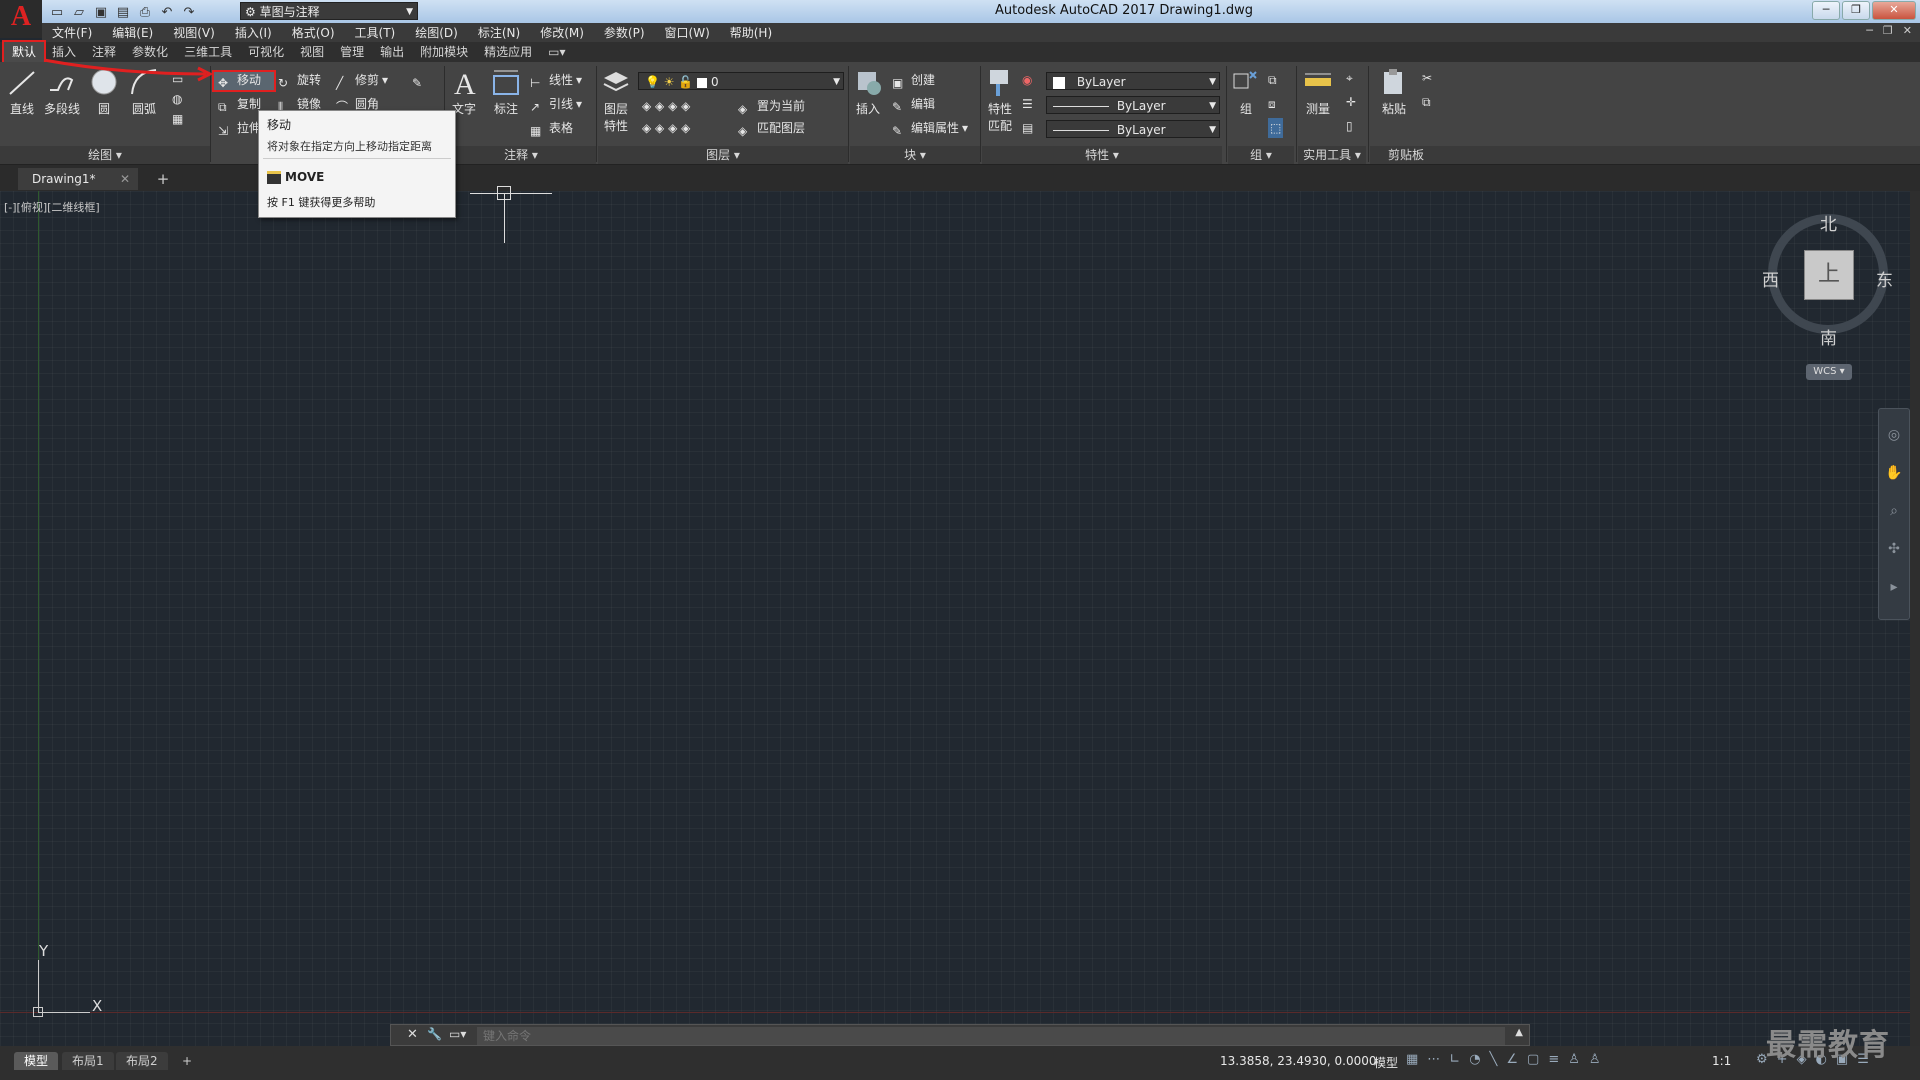 The image size is (1920, 1080). Describe the element at coordinates (556, 52) in the screenshot. I see `ribbon-options-icon: ▭▾` at that location.